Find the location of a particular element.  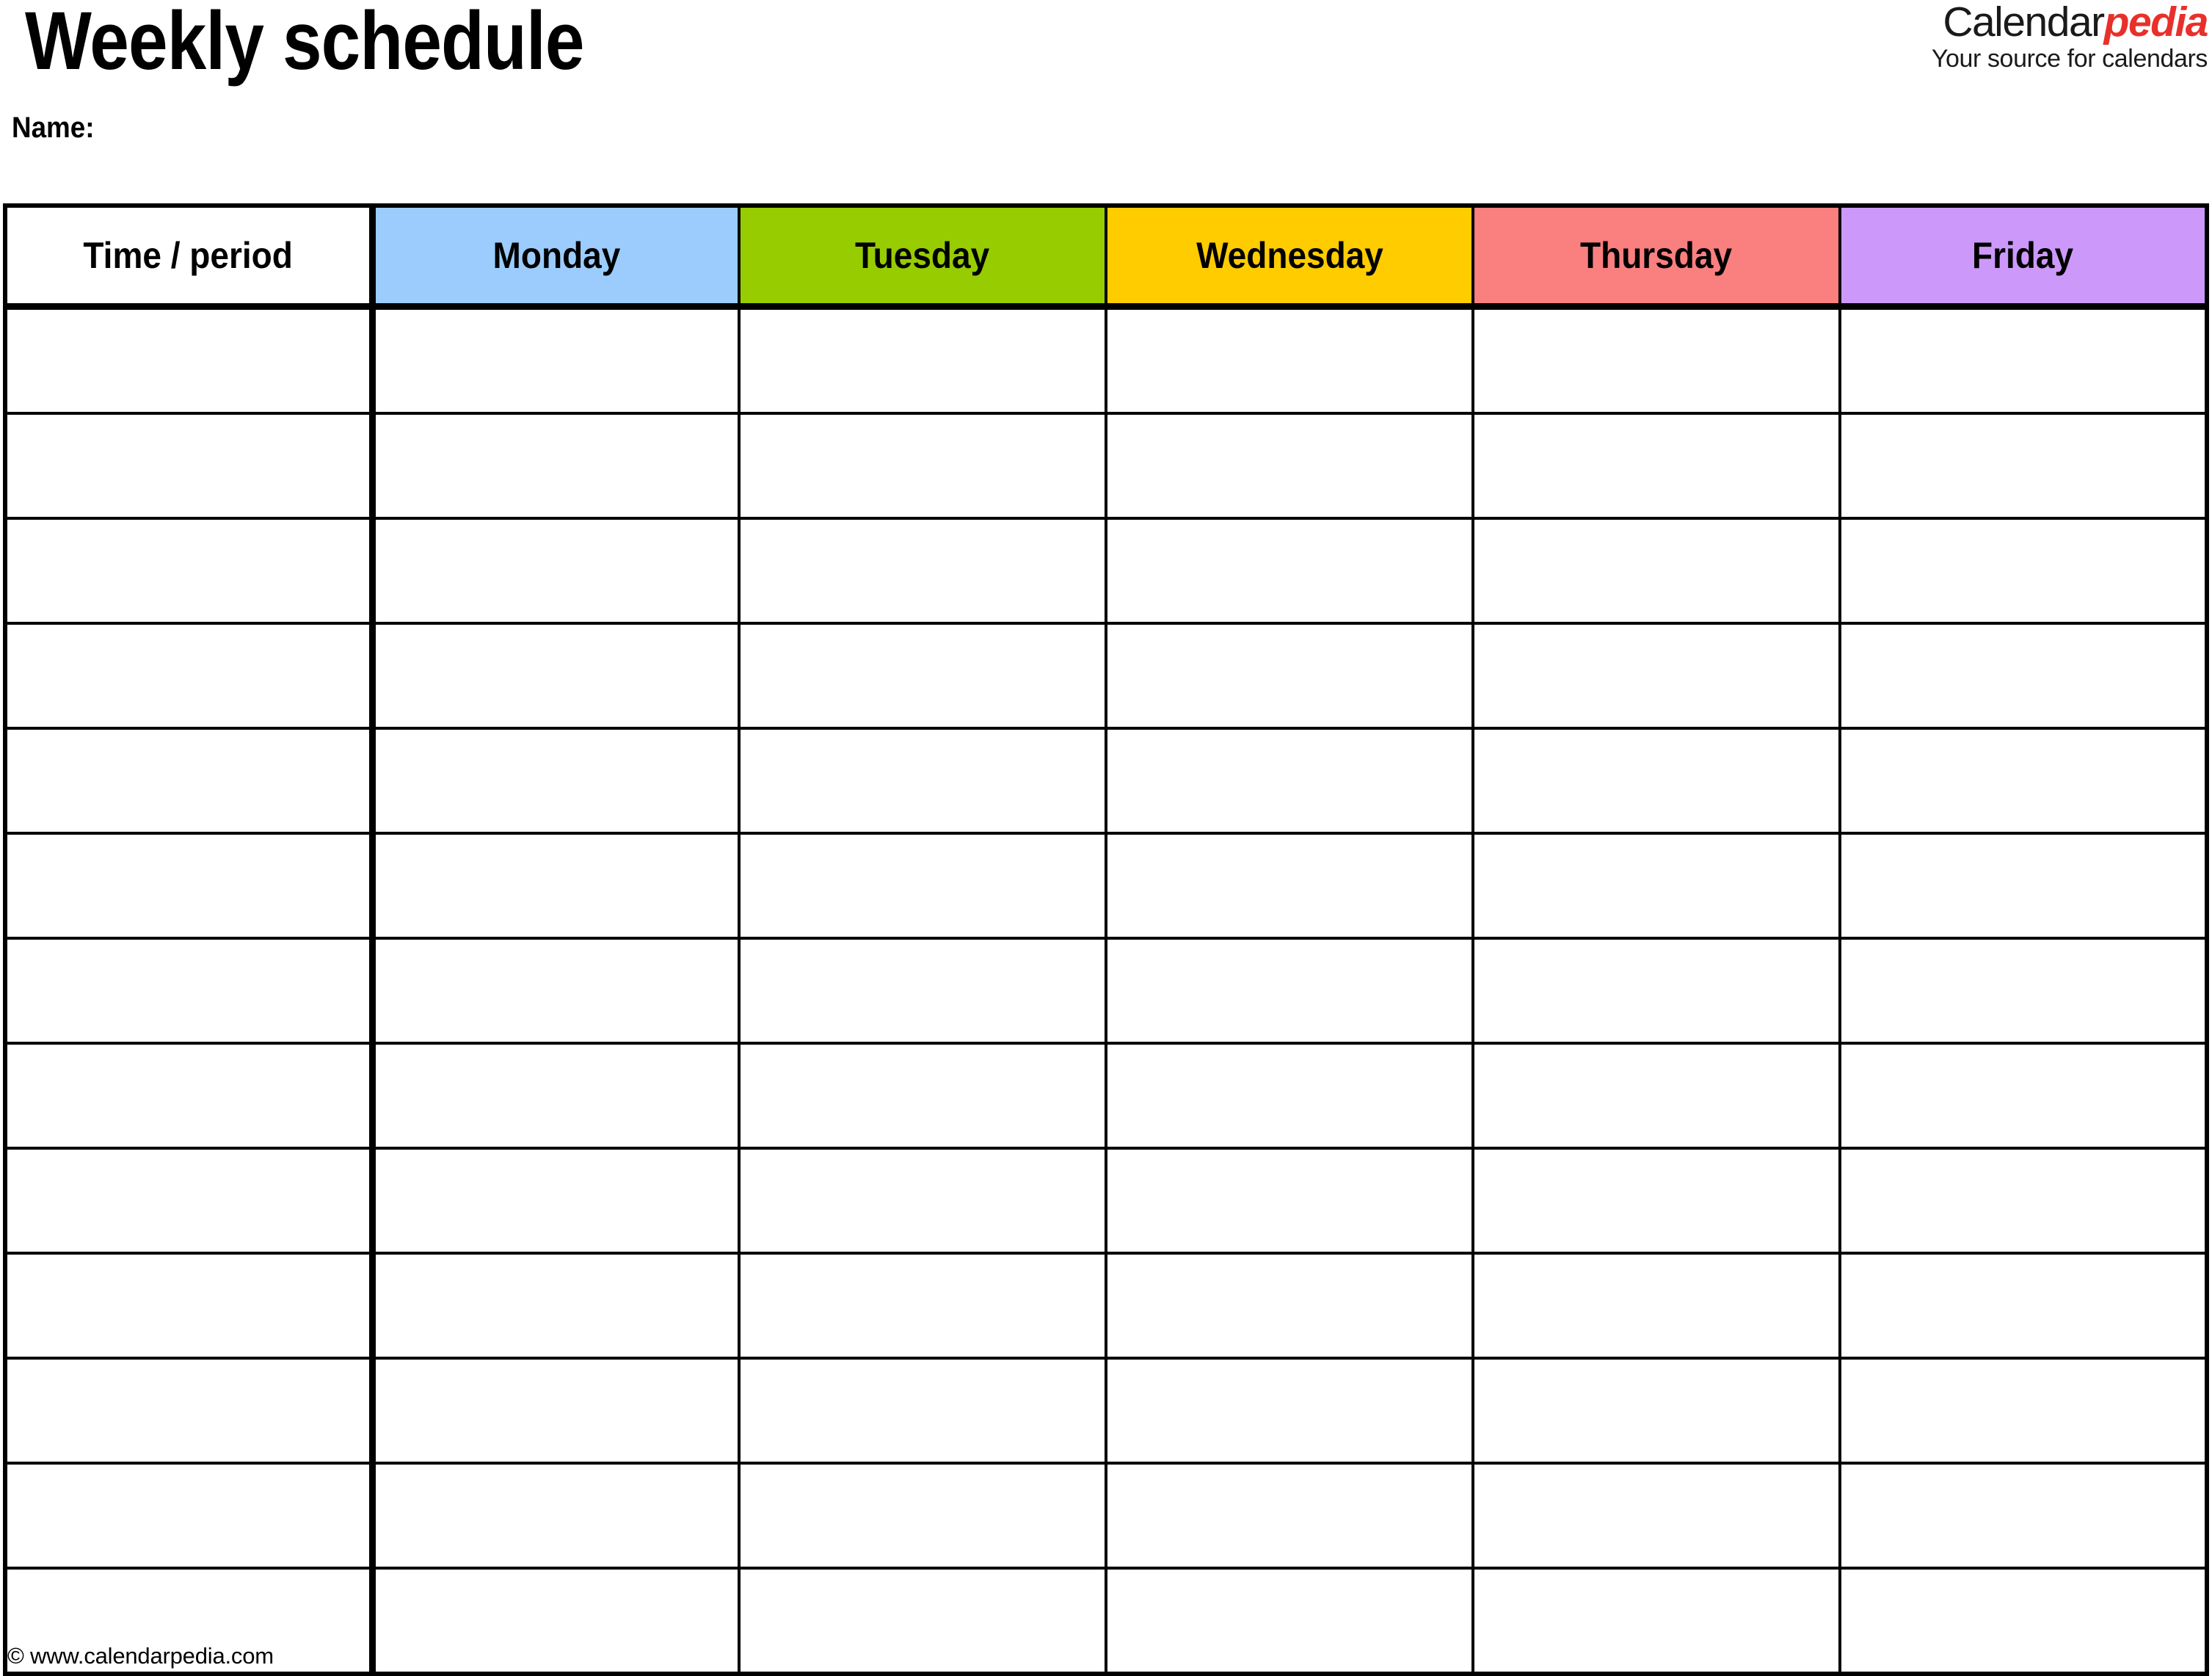

column-header-thursday: Thursday is located at coordinates (1656, 256).